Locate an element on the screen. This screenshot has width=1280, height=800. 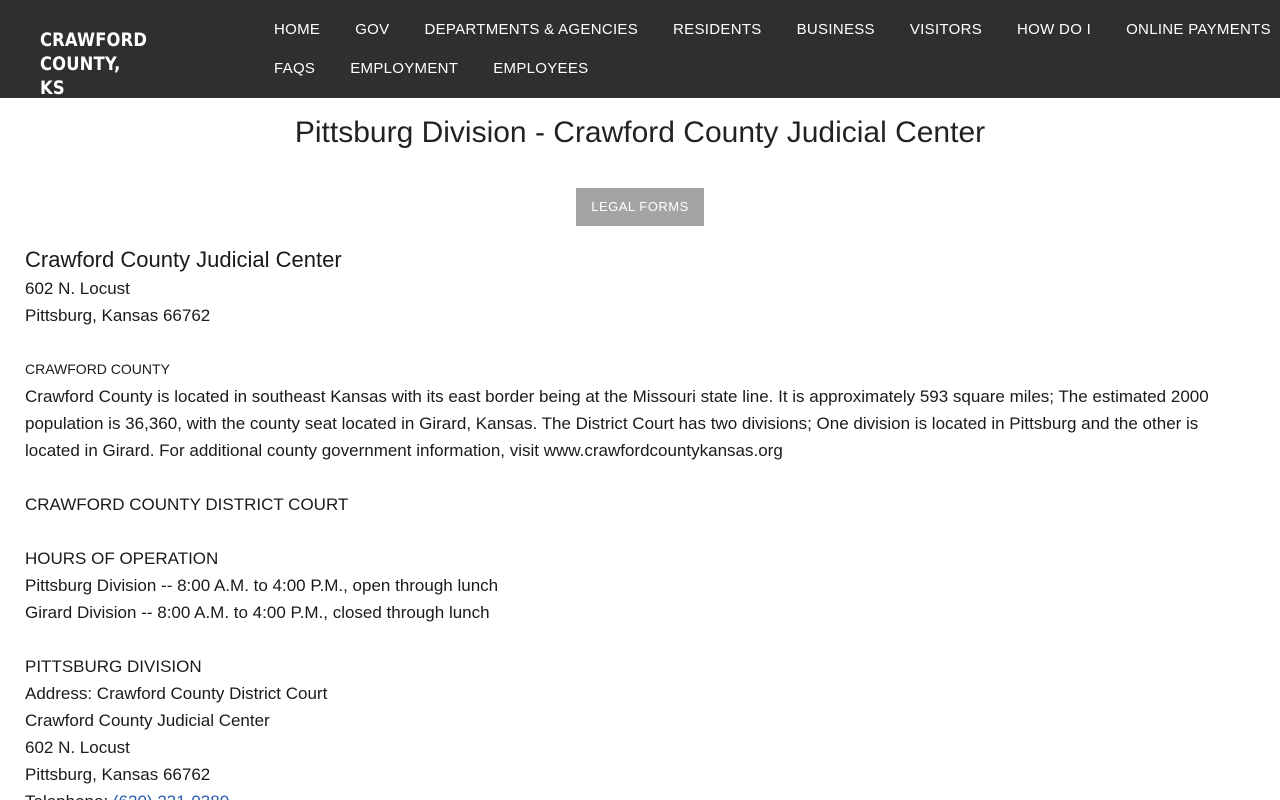
hours-label: HOURS OF OPERATION is located at coordinates (122, 558).